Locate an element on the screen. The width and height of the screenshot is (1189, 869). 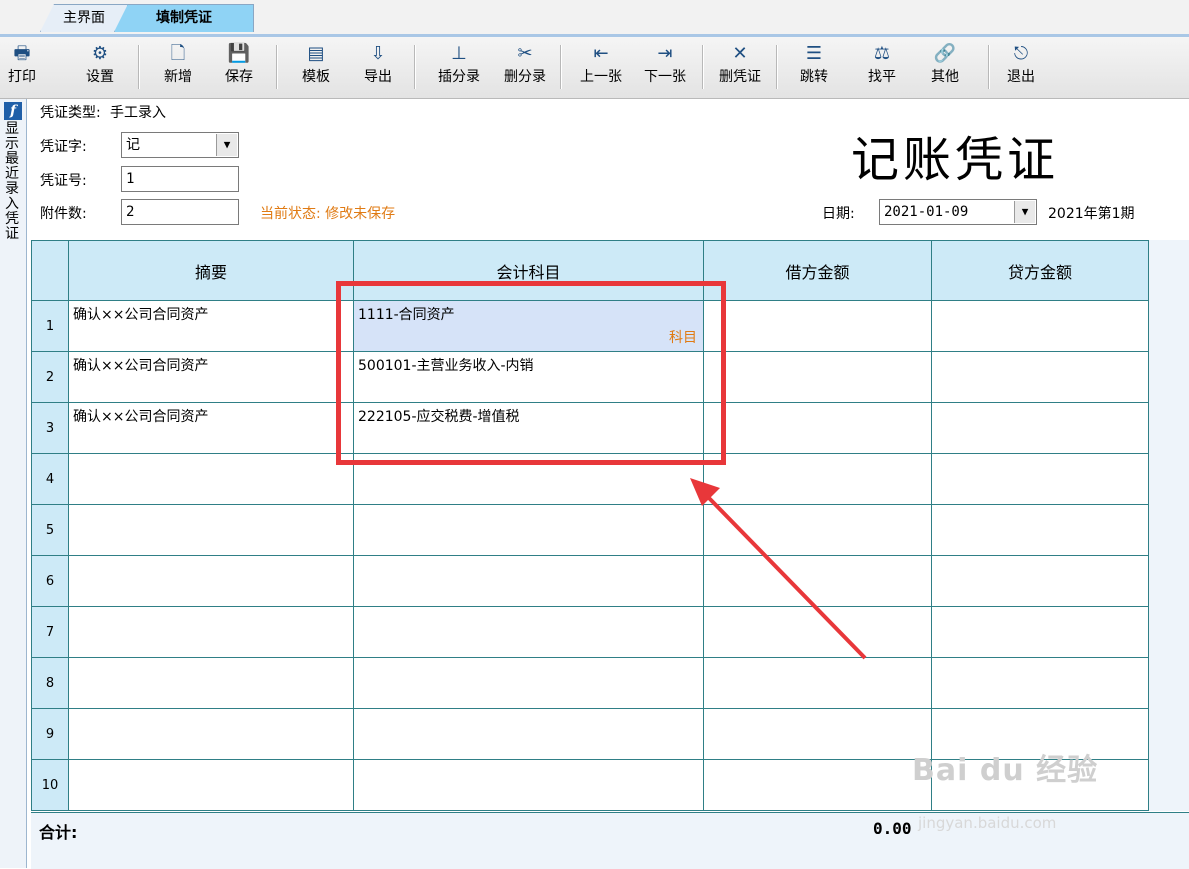
tab-voucher-entry: 填制凭证 is located at coordinates (184, 18).